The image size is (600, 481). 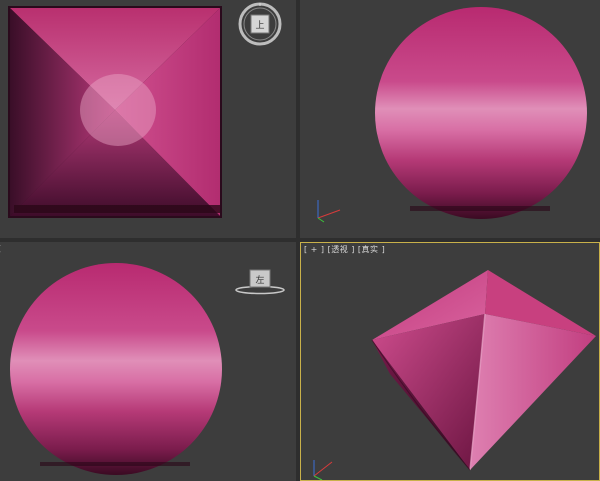 What do you see at coordinates (300, 240) in the screenshot?
I see `viewport-divider-horizontal` at bounding box center [300, 240].